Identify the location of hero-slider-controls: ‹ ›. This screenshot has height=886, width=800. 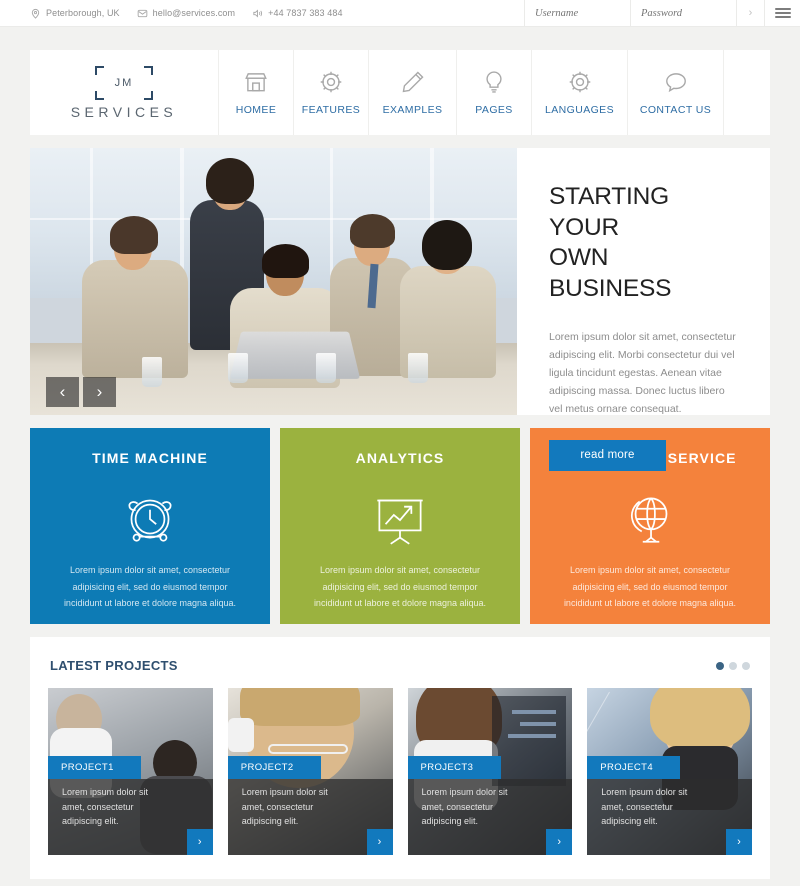
(81, 392).